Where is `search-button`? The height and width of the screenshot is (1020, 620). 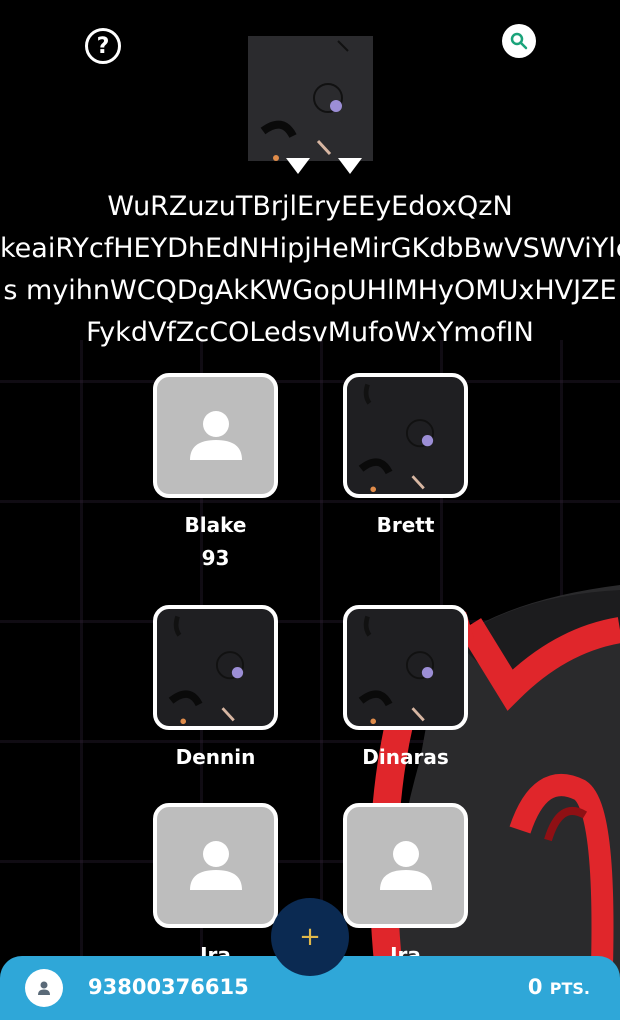 search-button is located at coordinates (519, 41).